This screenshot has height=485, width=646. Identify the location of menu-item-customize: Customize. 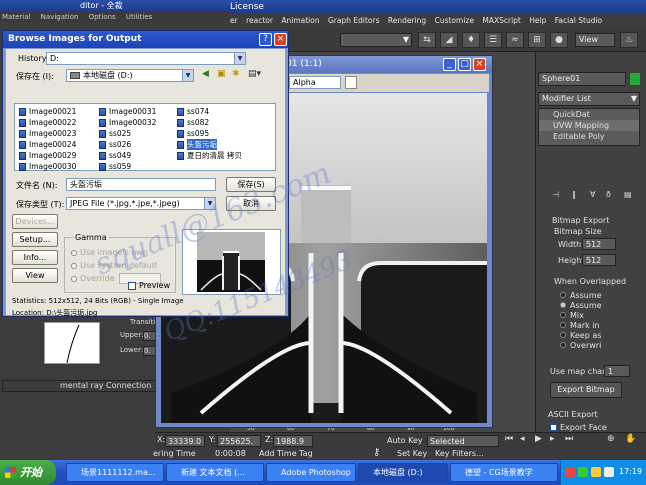
(454, 20).